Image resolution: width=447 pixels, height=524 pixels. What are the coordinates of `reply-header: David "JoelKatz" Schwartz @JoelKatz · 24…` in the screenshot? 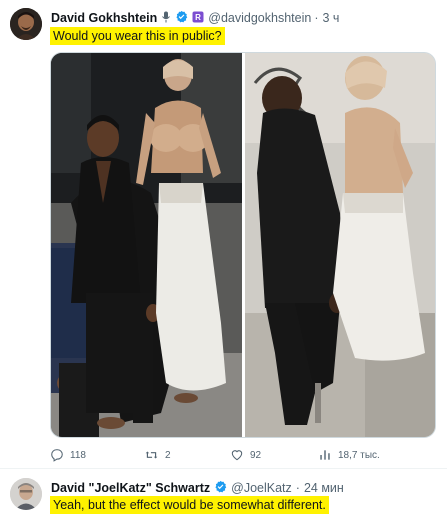 It's located at (197, 488).